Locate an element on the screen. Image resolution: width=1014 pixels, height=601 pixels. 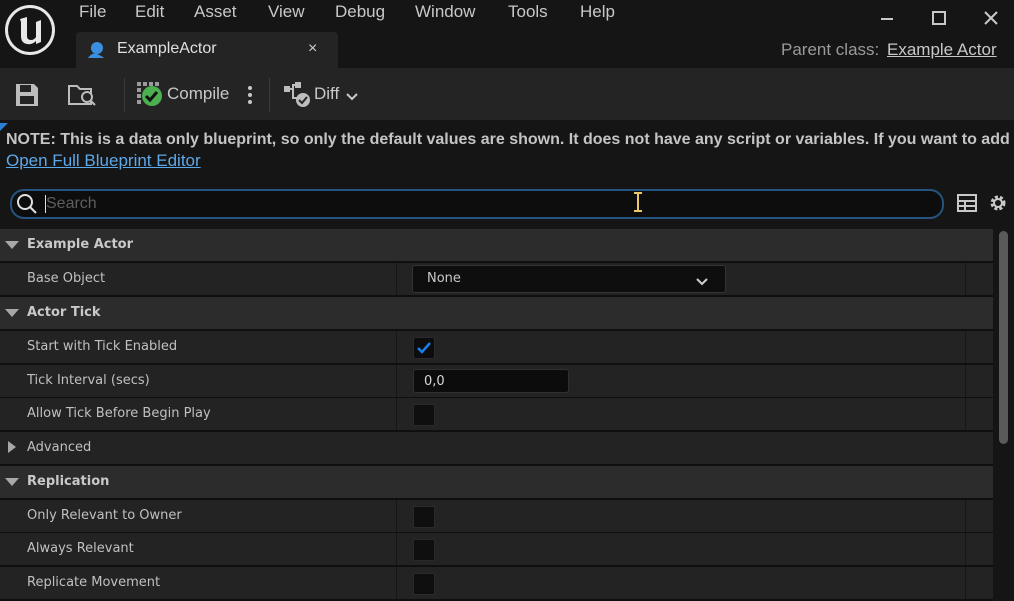
allow-tick-checkbox is located at coordinates (424, 415).